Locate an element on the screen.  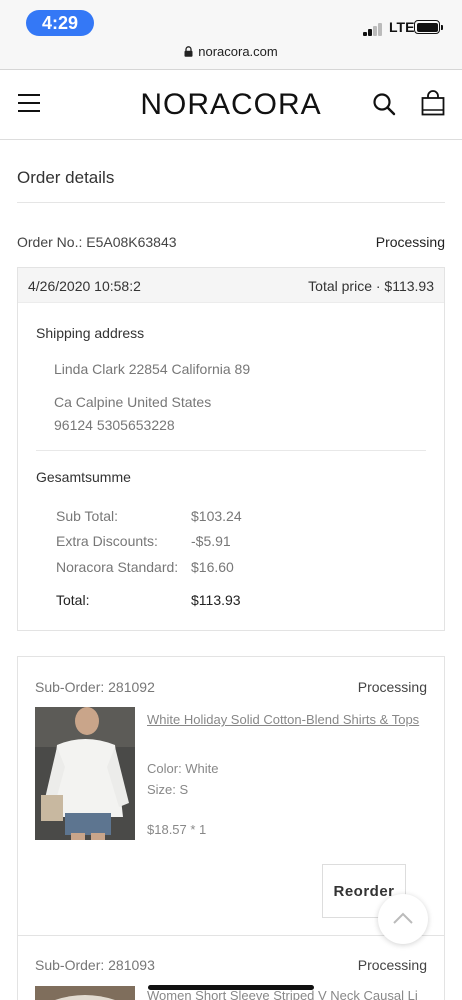
shipping-address-title: Shipping address is located at coordinates (90, 333).